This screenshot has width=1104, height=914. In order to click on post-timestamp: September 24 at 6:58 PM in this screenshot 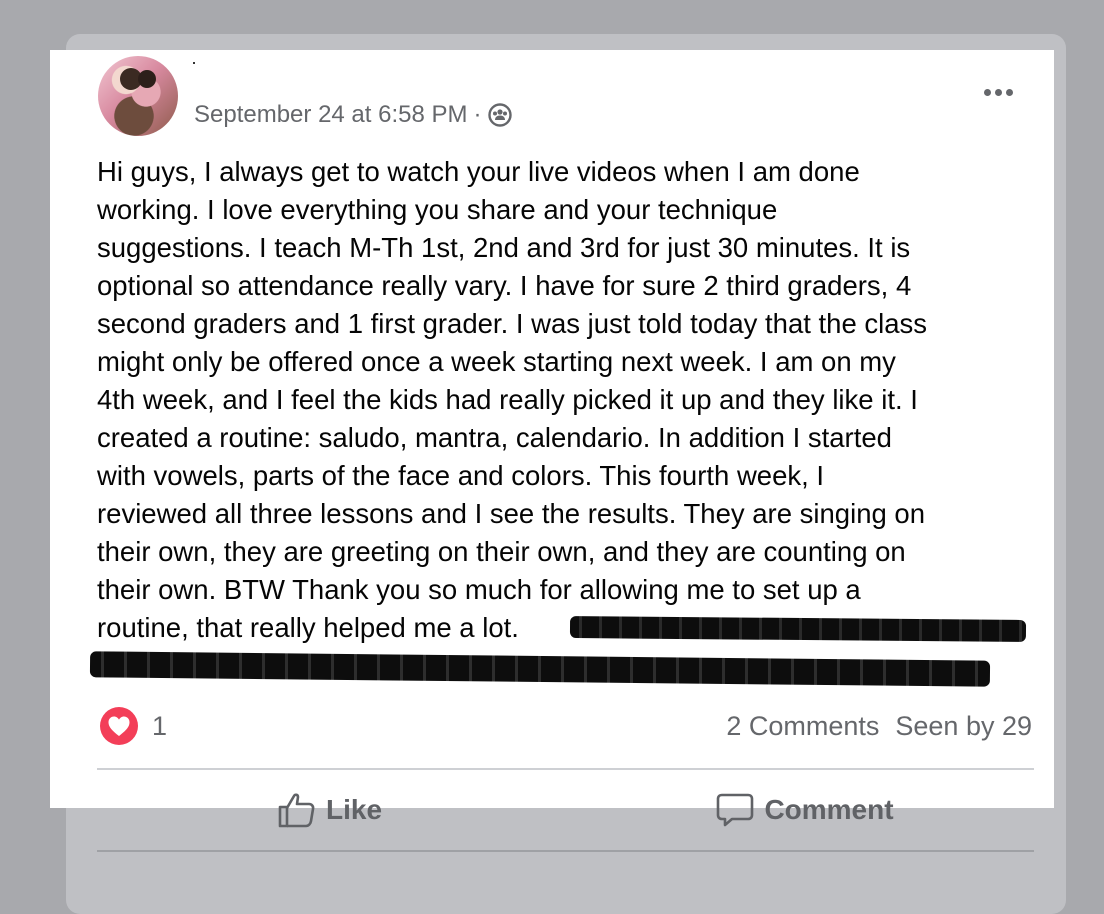, I will do `click(331, 115)`.